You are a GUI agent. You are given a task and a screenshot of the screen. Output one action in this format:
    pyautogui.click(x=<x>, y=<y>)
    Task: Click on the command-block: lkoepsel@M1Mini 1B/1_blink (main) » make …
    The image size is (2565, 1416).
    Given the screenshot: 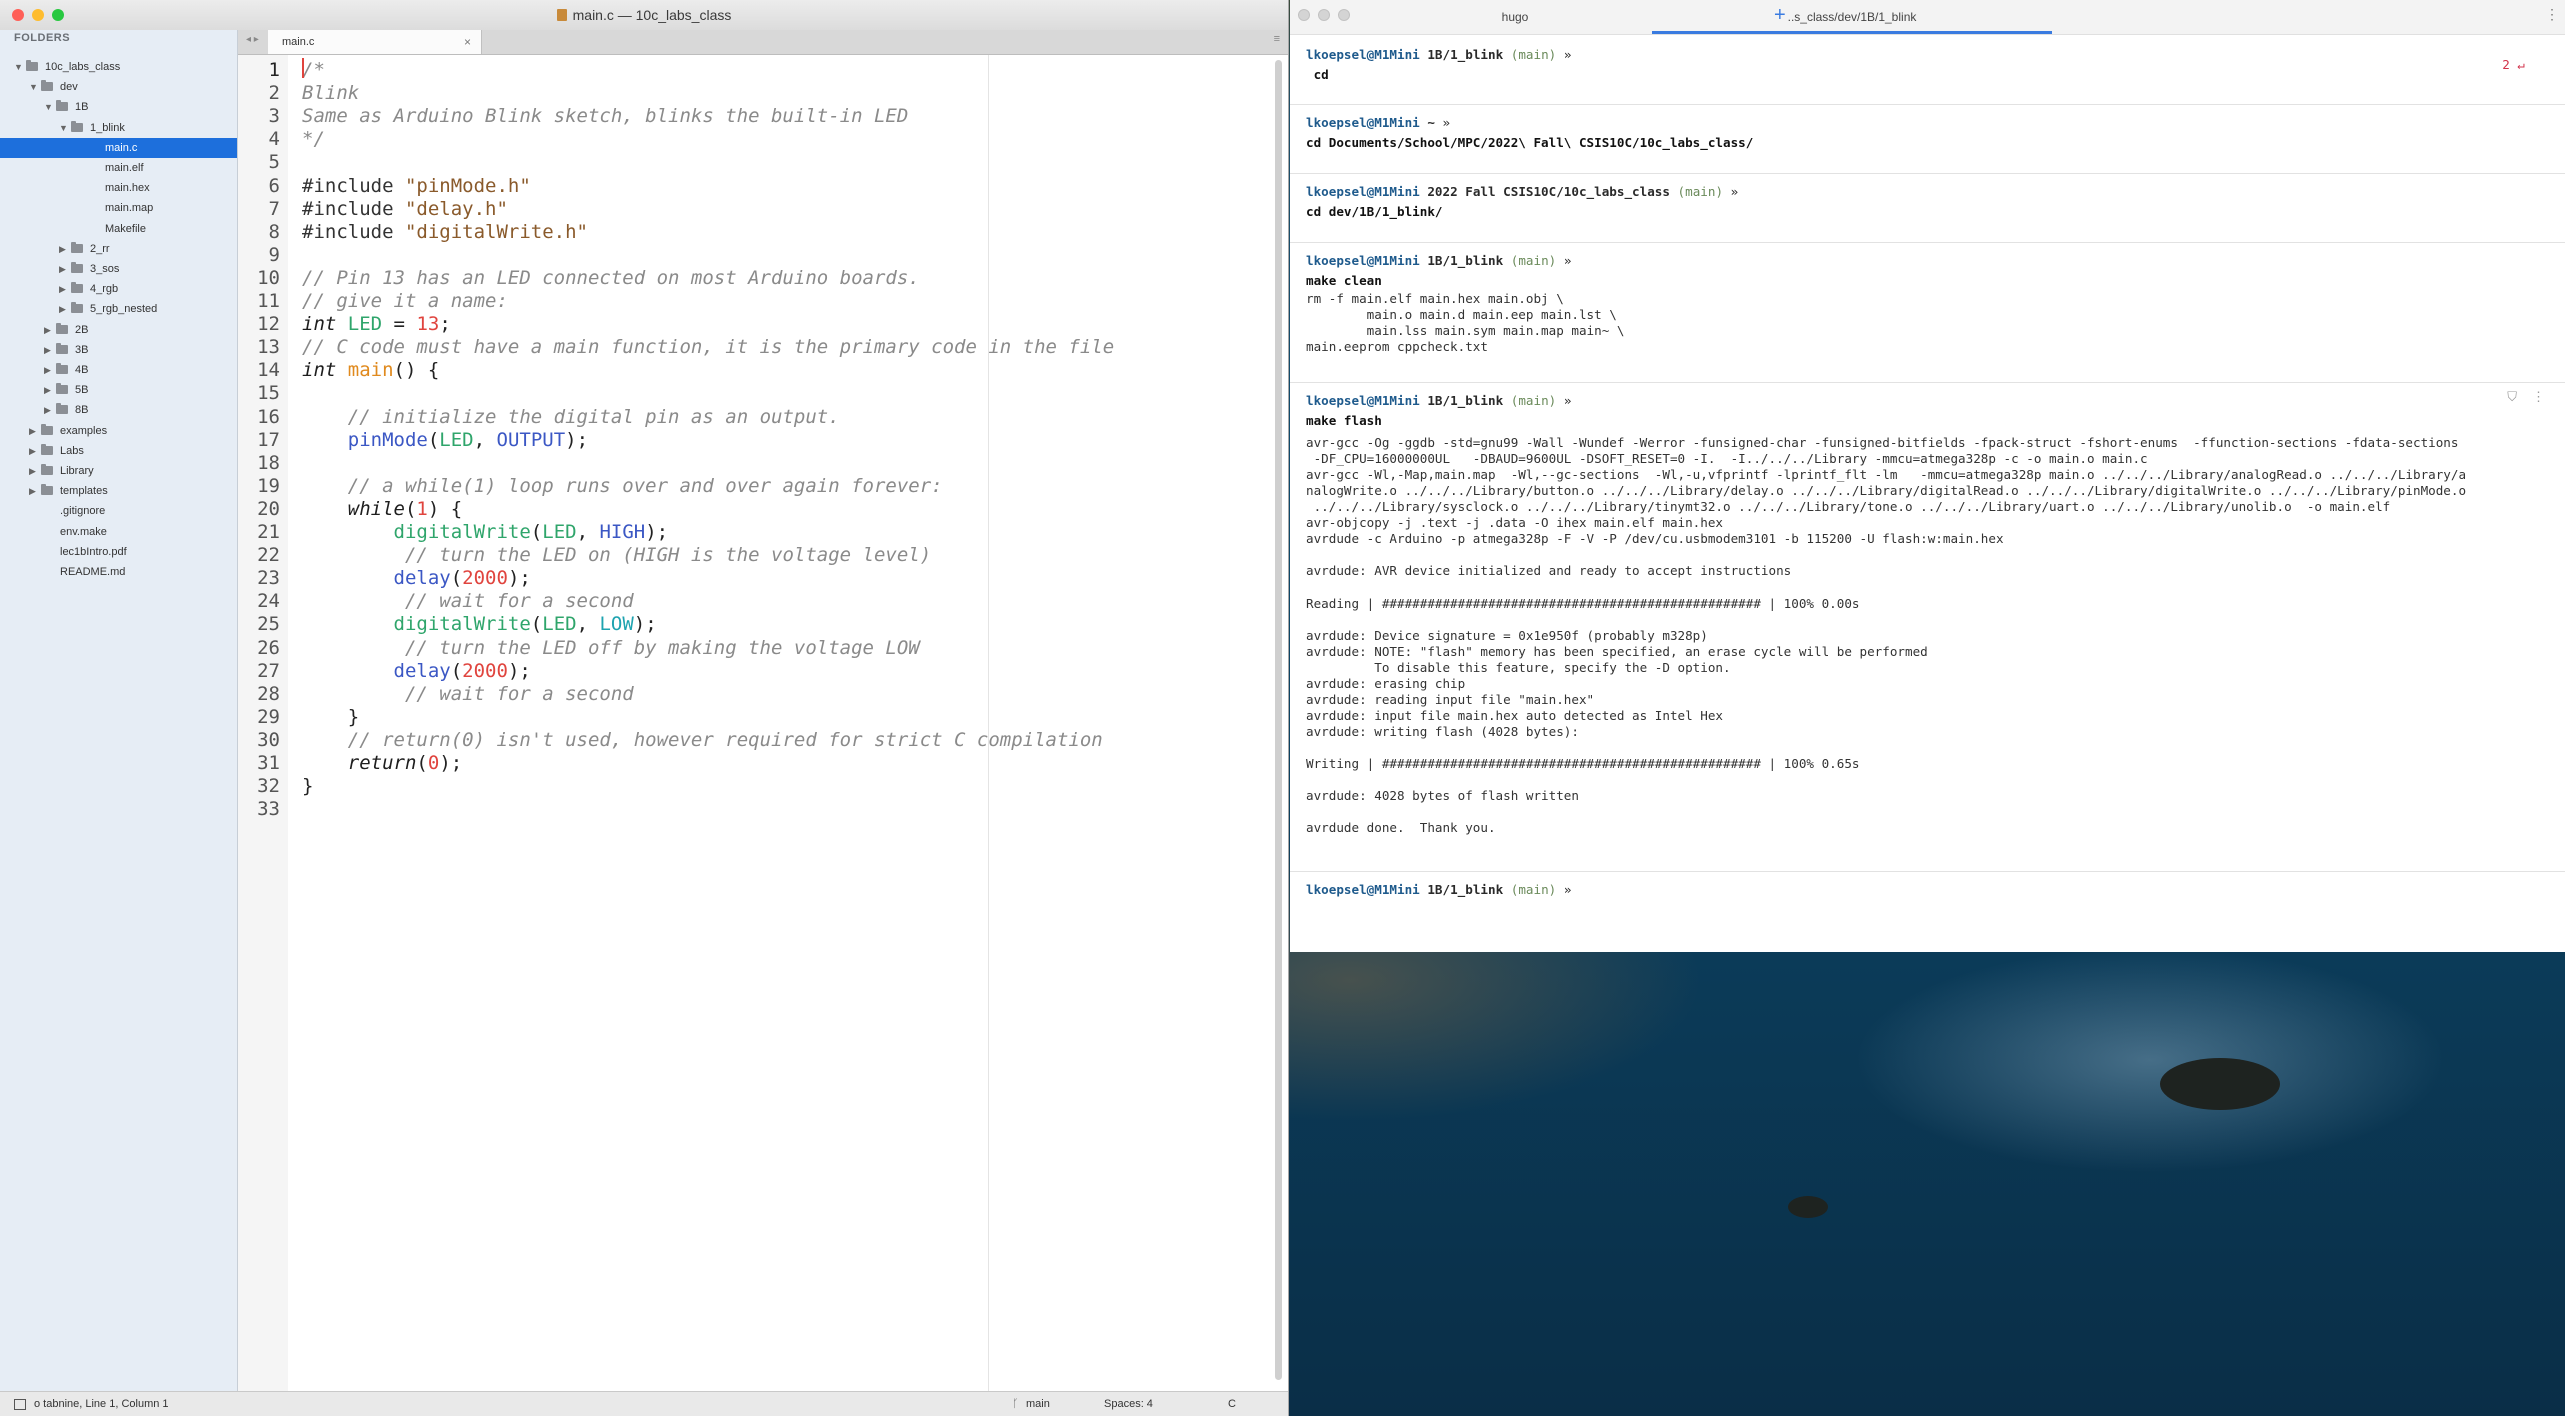 What is the action you would take?
    pyautogui.click(x=1927, y=313)
    